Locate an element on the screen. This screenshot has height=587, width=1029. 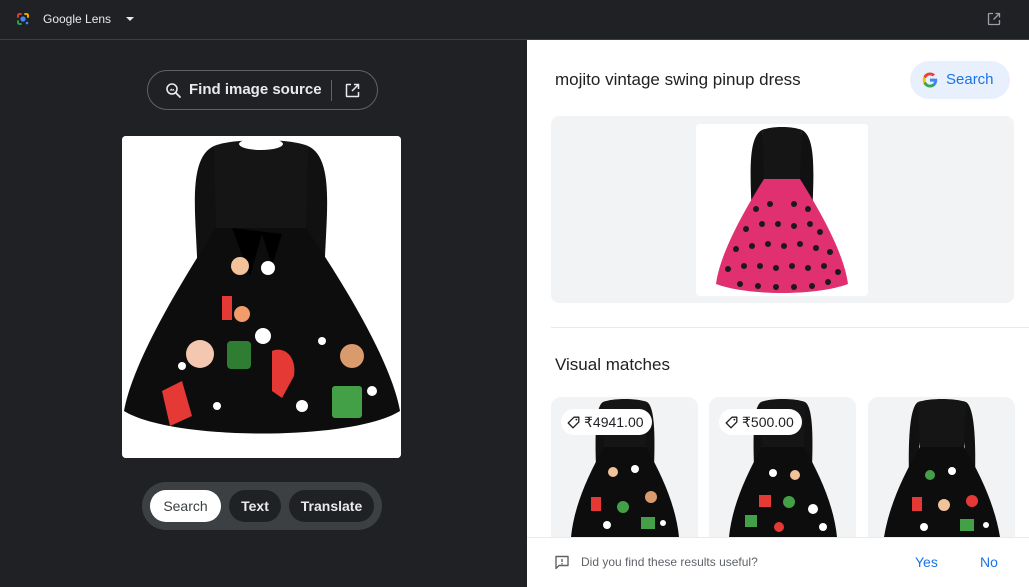
image-search-icon is located at coordinates (173, 90).